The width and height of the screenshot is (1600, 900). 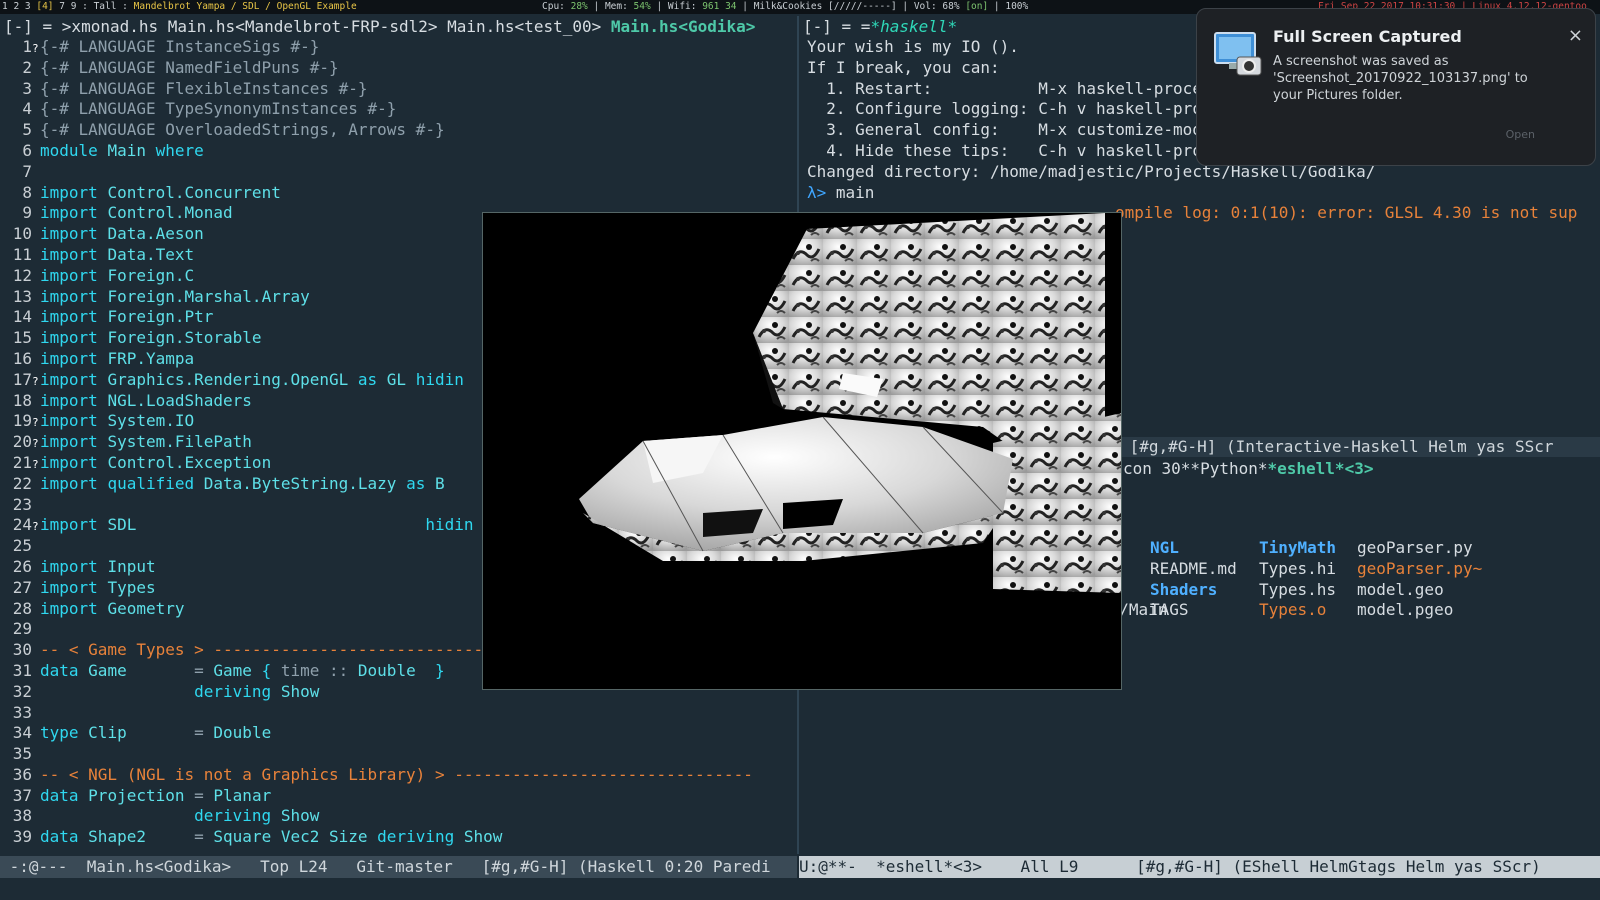 What do you see at coordinates (398, 109) in the screenshot?
I see `code-line: 4 {-# LANGUAGE TypeSynonymInstances #-}` at bounding box center [398, 109].